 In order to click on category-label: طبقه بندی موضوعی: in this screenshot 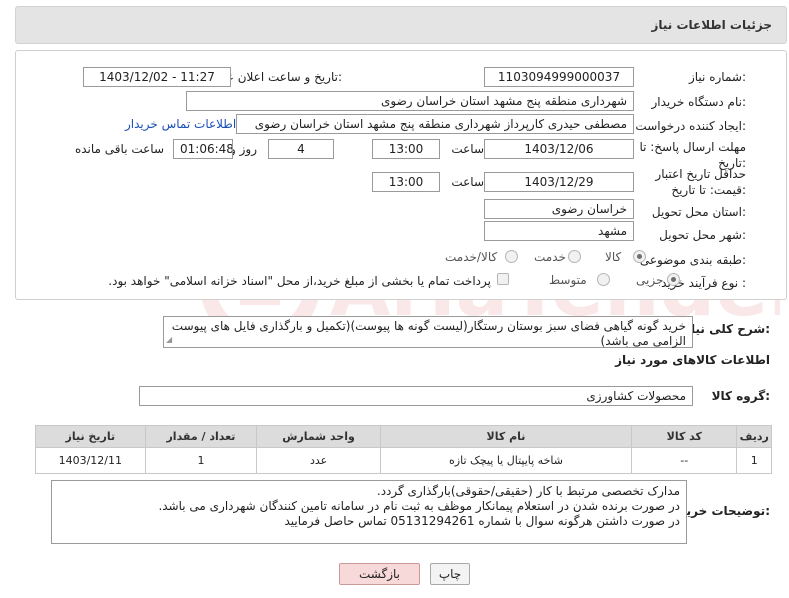, I will do `click(692, 260)`.